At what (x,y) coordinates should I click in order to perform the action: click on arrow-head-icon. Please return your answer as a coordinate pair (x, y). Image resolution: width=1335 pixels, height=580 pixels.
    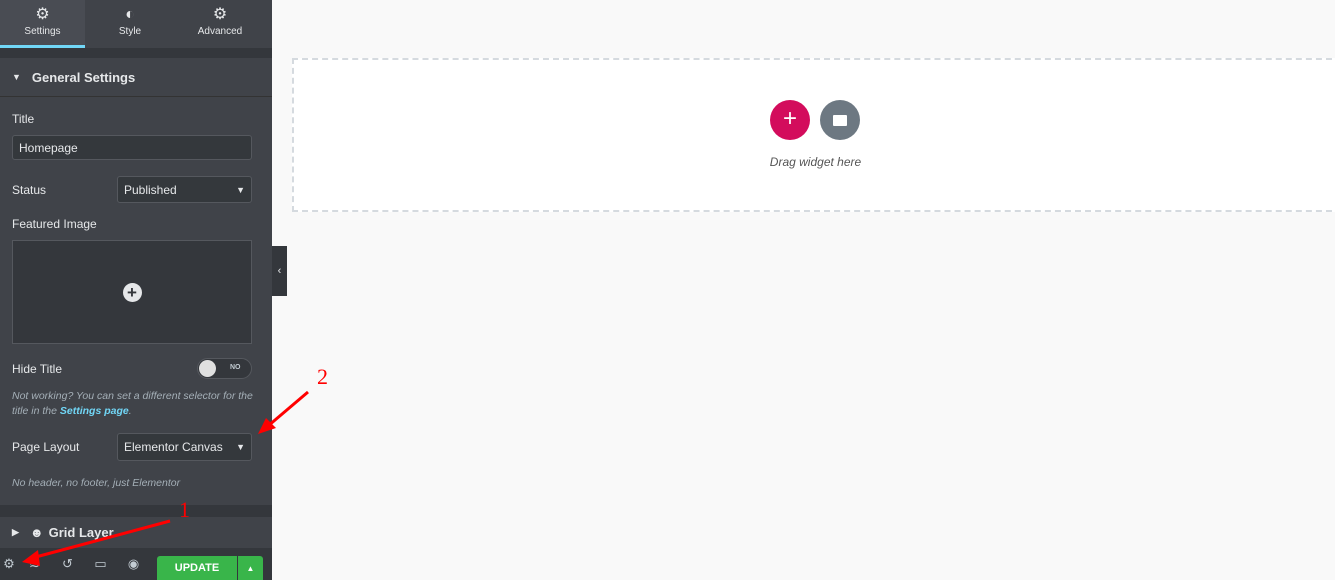
    Looking at the image, I should click on (31, 558).